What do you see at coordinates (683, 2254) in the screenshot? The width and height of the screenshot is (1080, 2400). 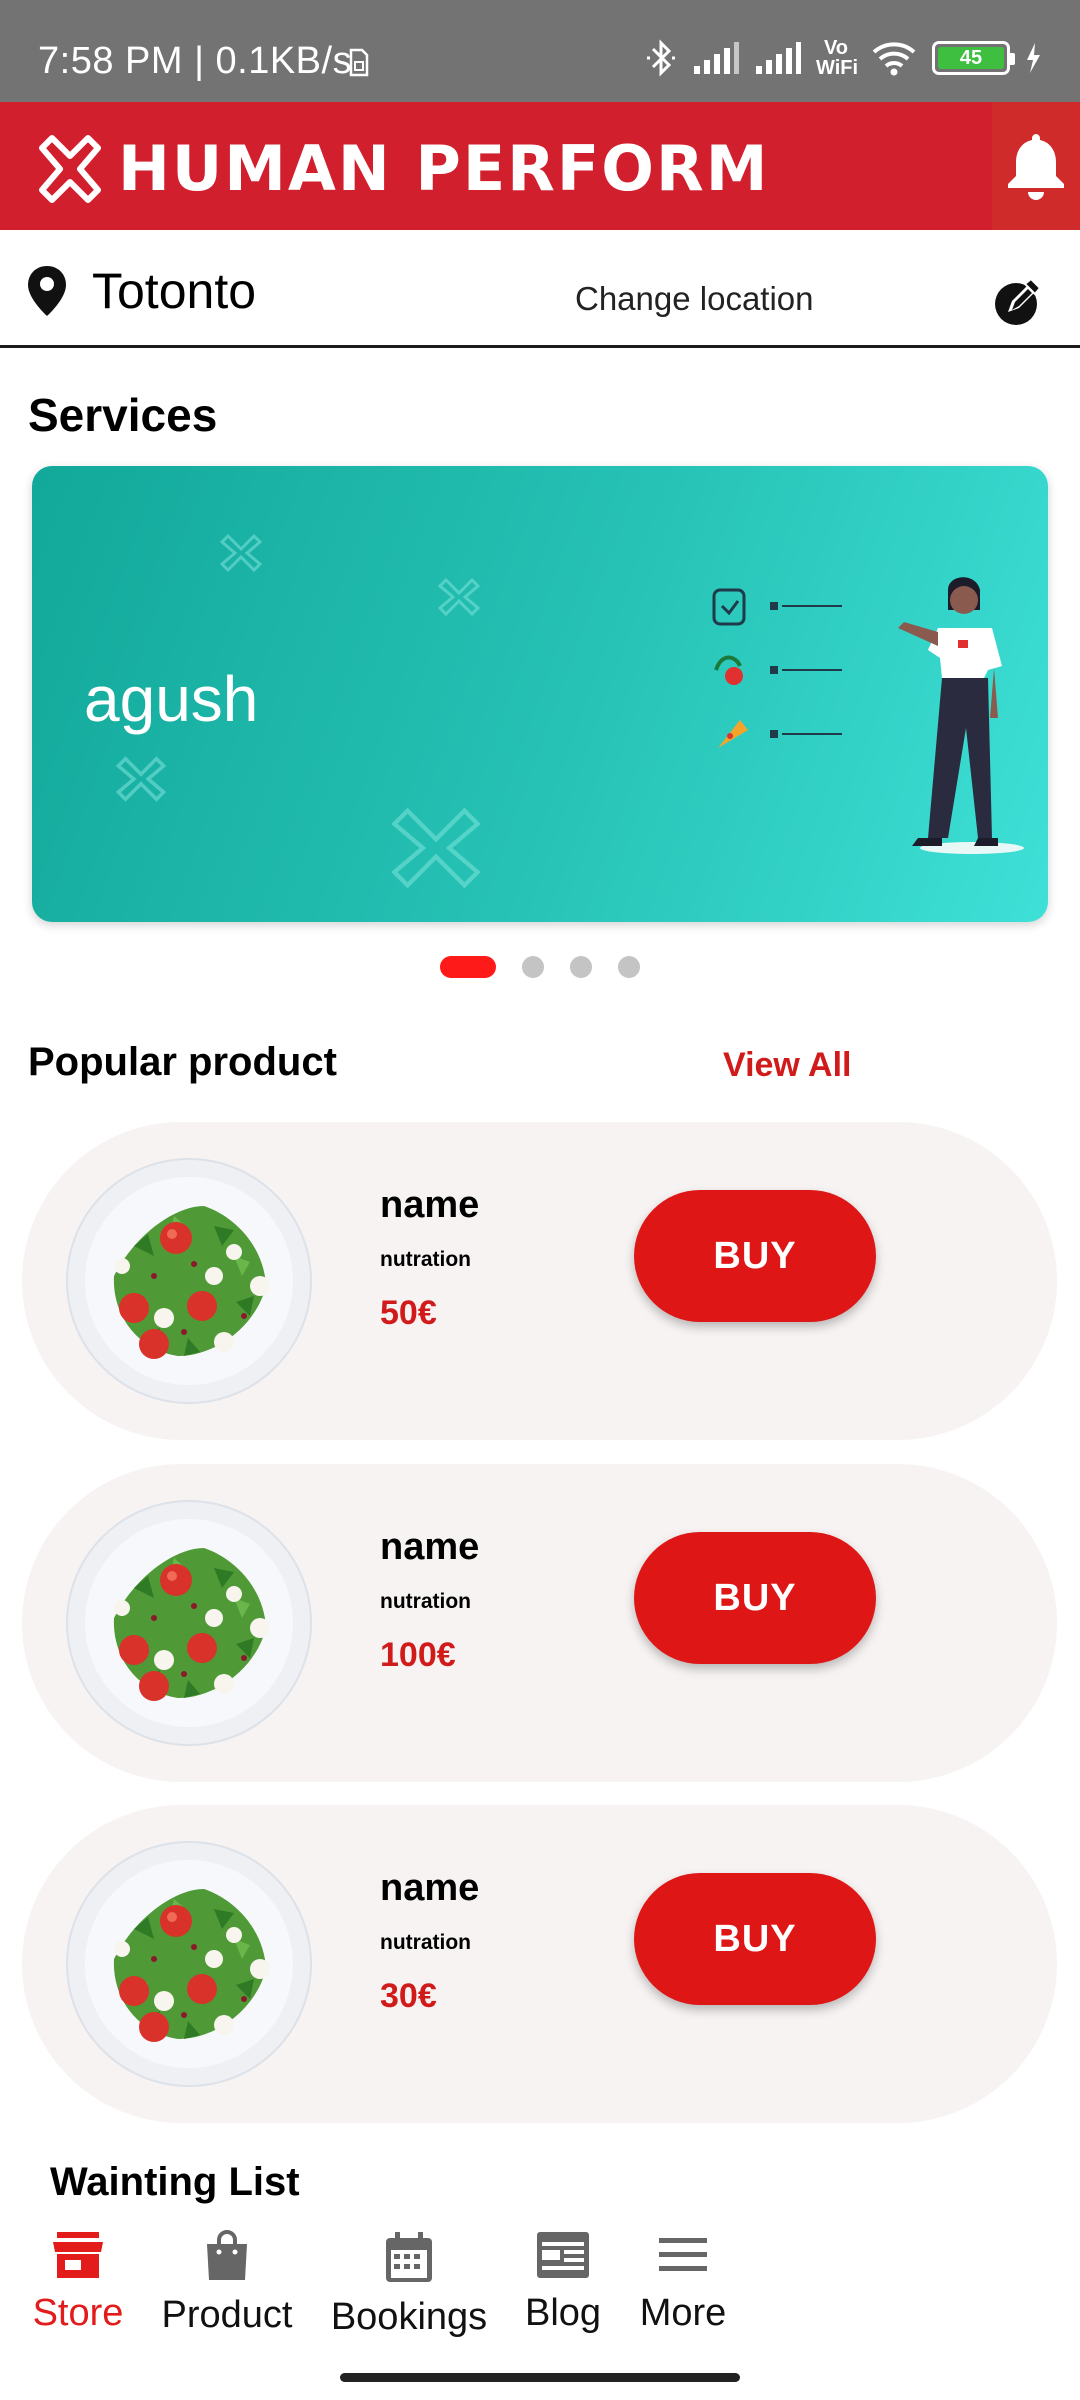 I see `menu-icon` at bounding box center [683, 2254].